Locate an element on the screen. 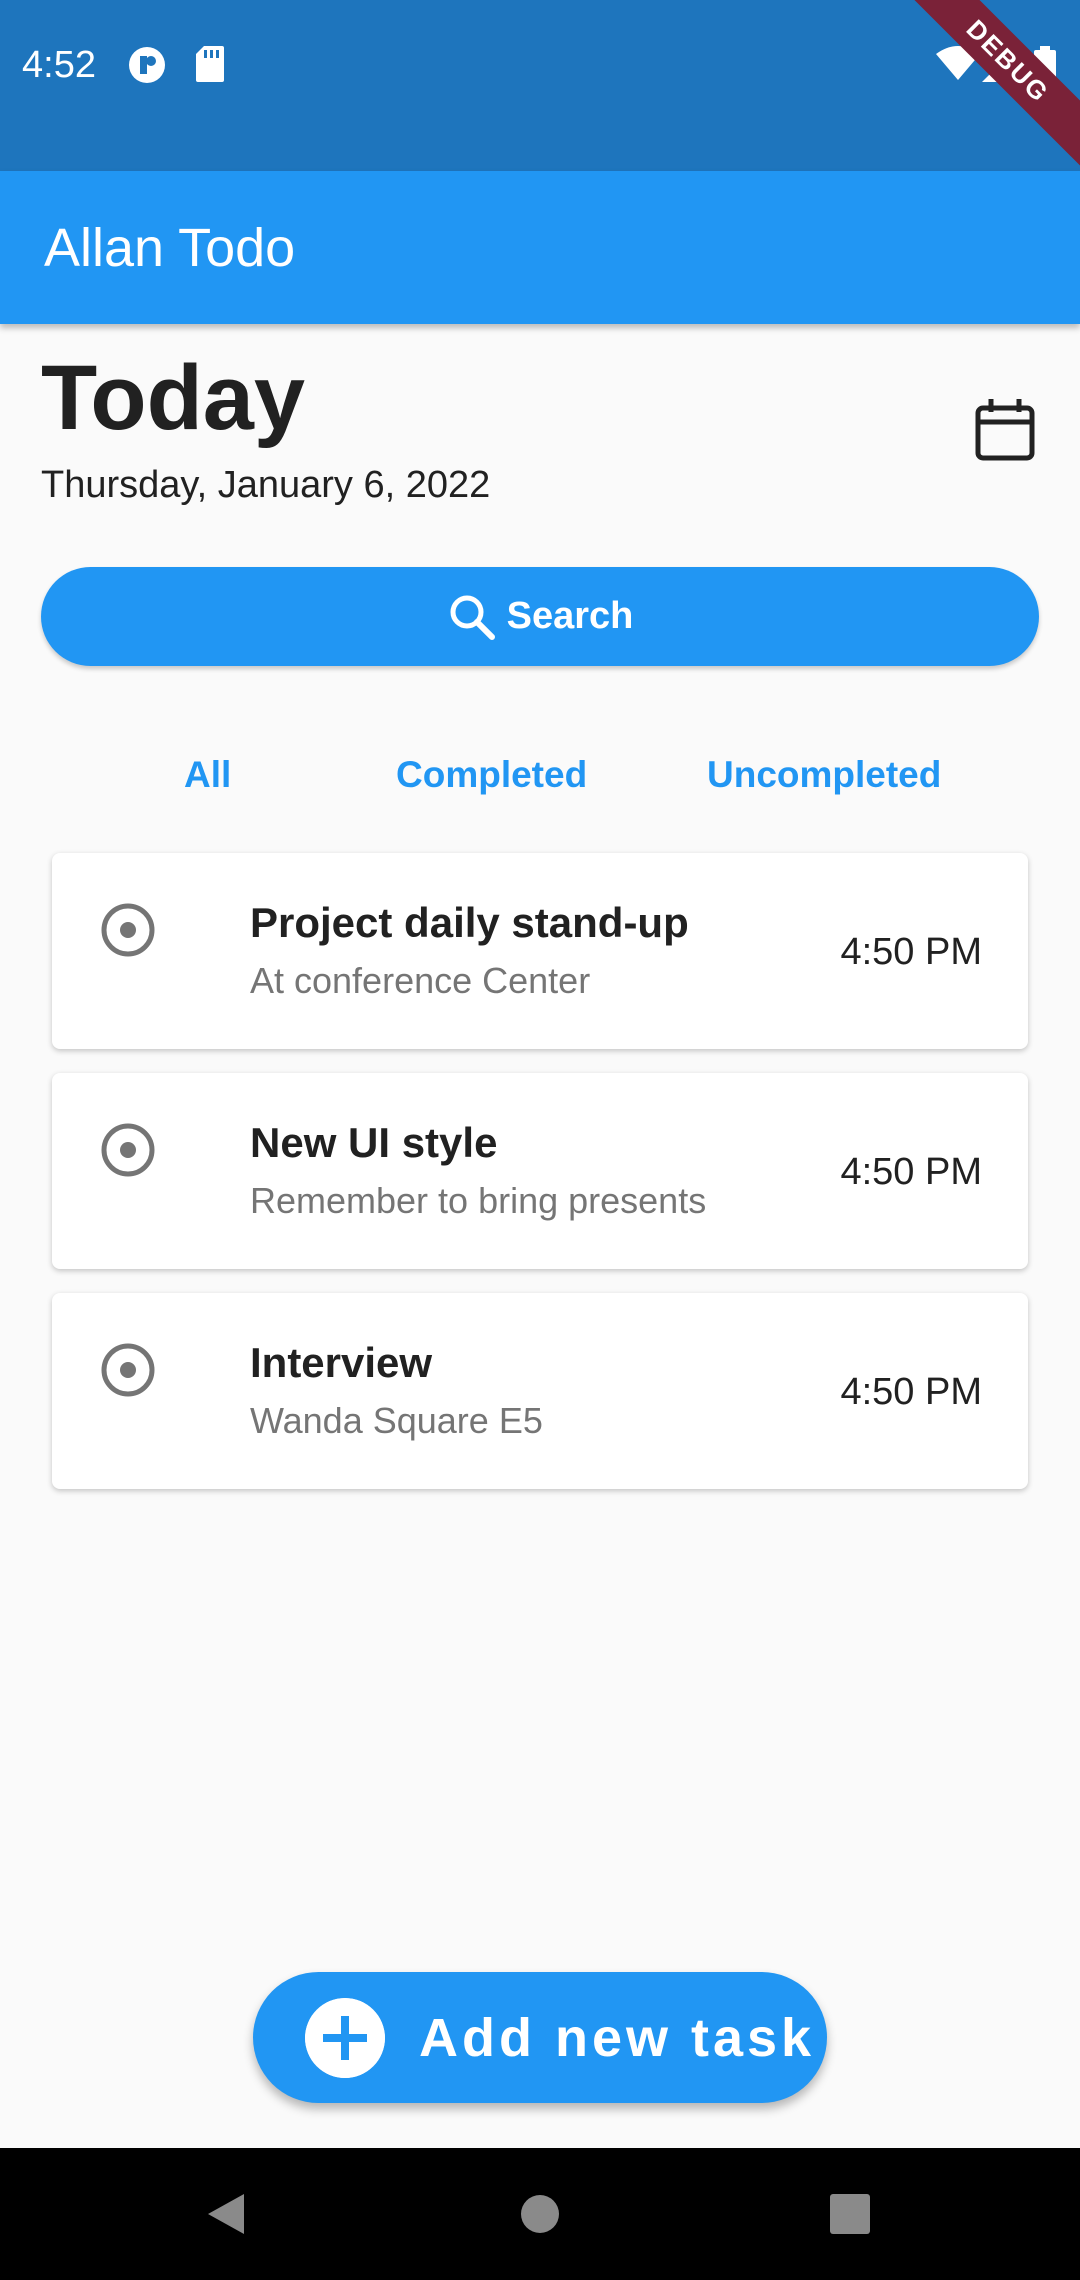 This screenshot has height=2280, width=1080. plus-icon is located at coordinates (345, 2037).